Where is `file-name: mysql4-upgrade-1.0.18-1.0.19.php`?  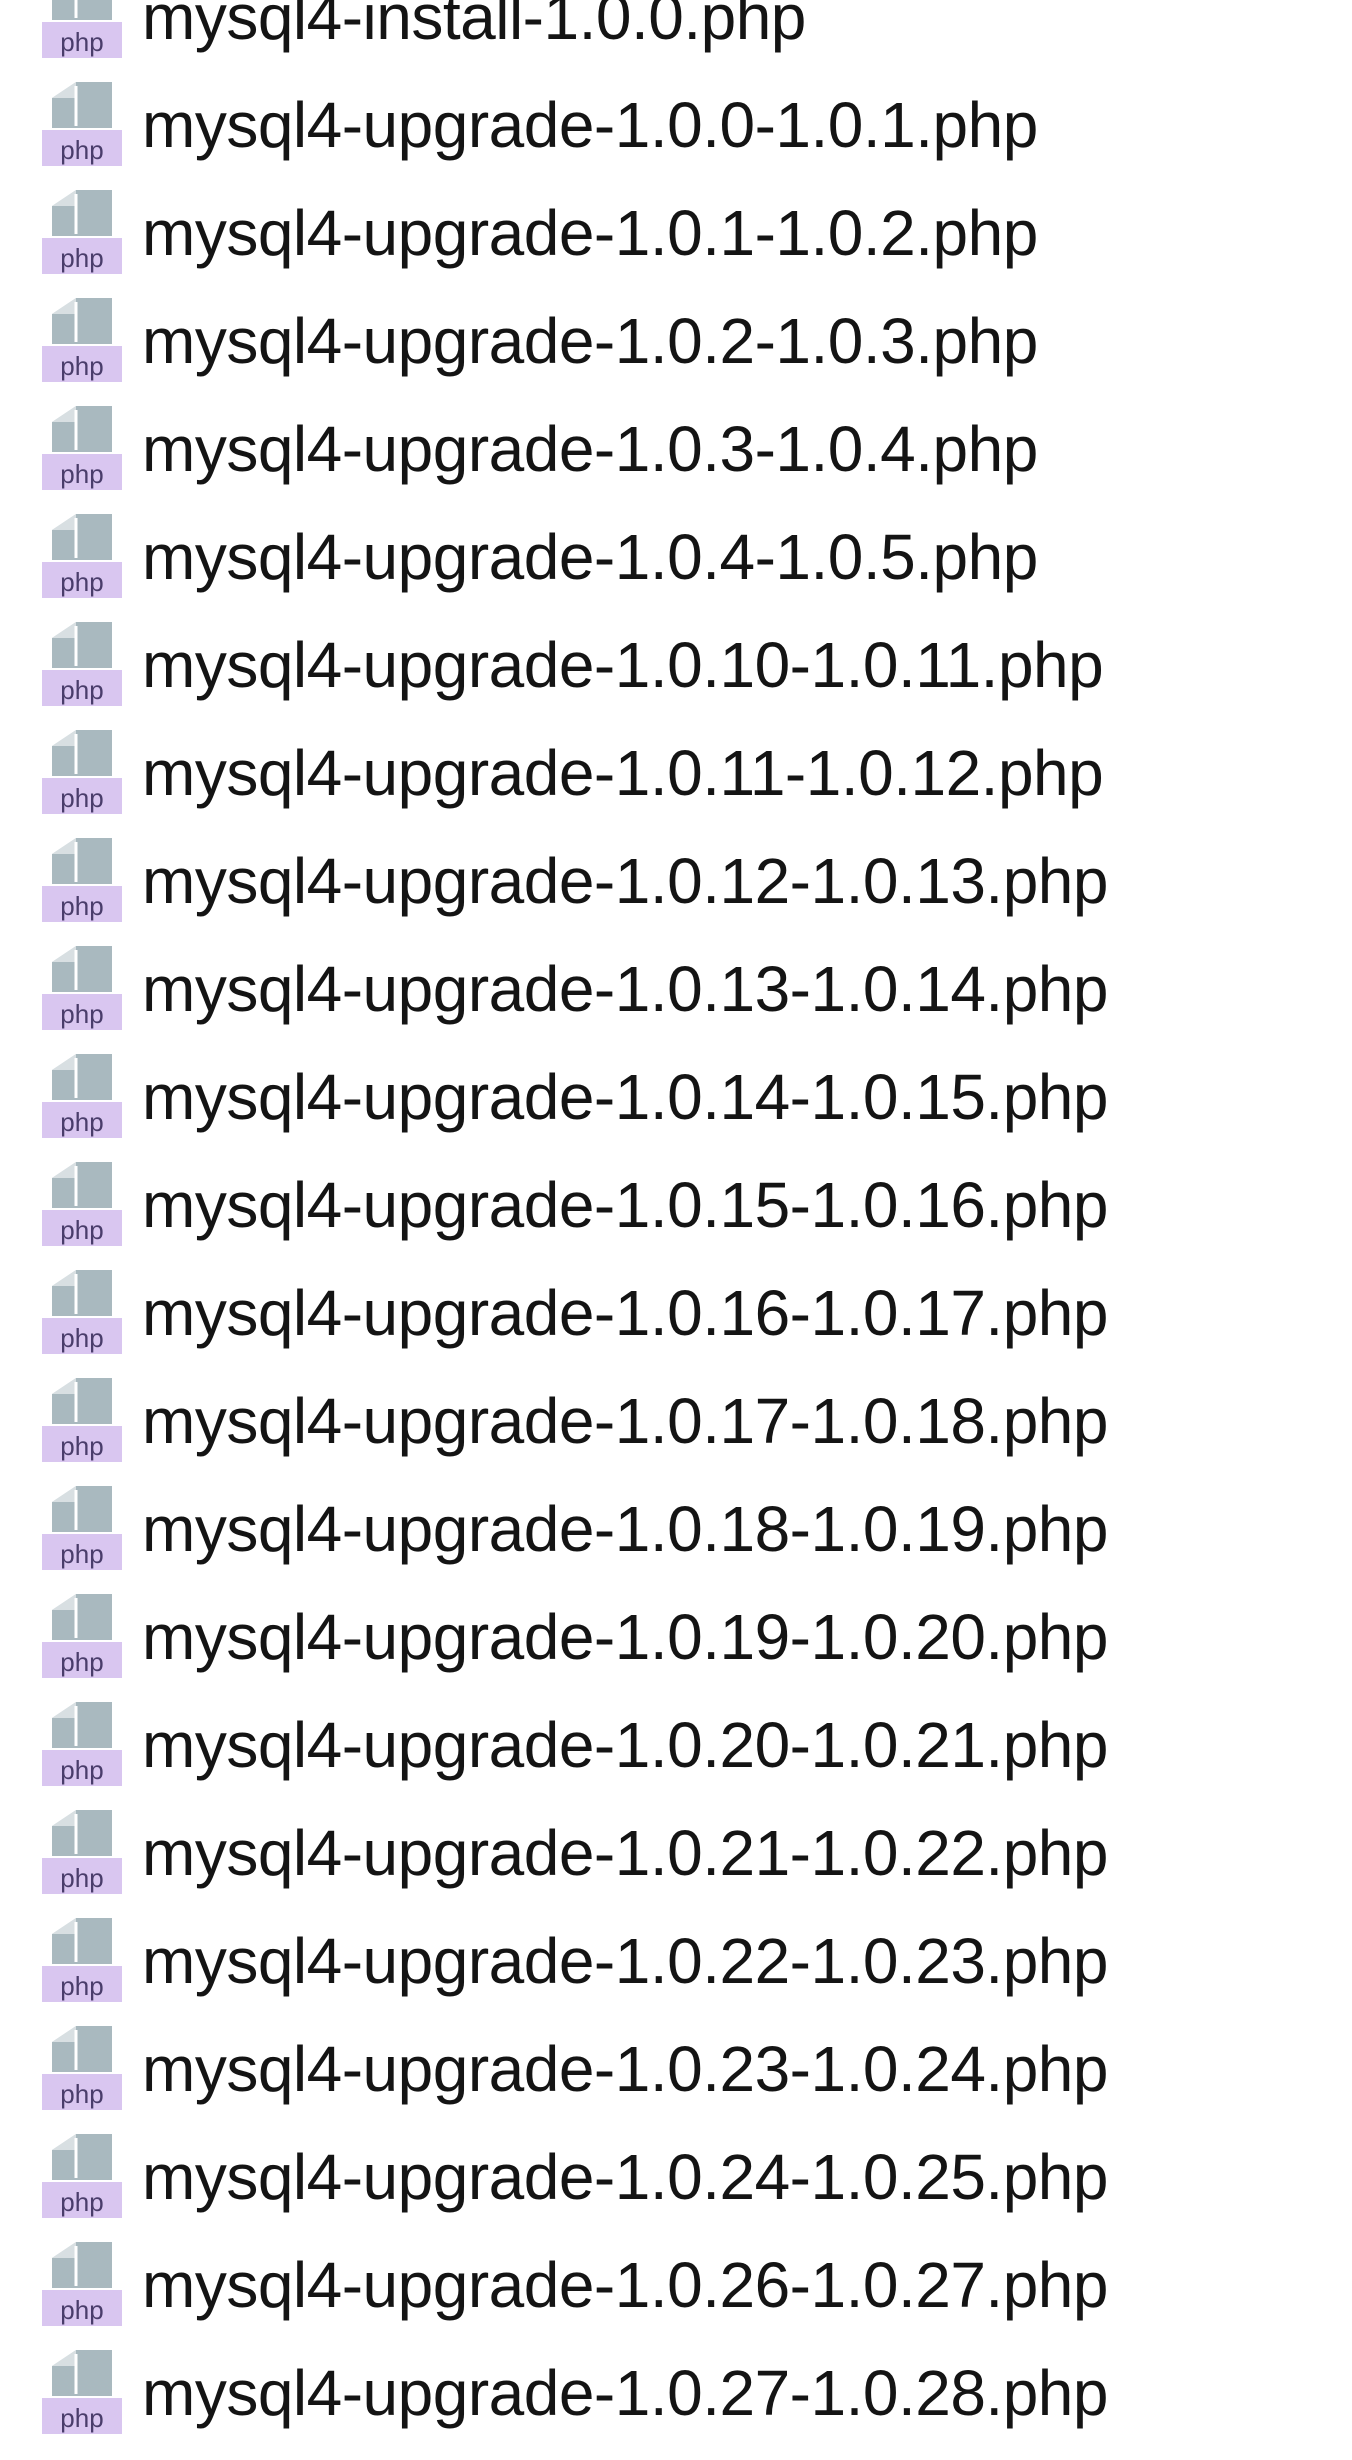
file-name: mysql4-upgrade-1.0.18-1.0.19.php is located at coordinates (625, 1529).